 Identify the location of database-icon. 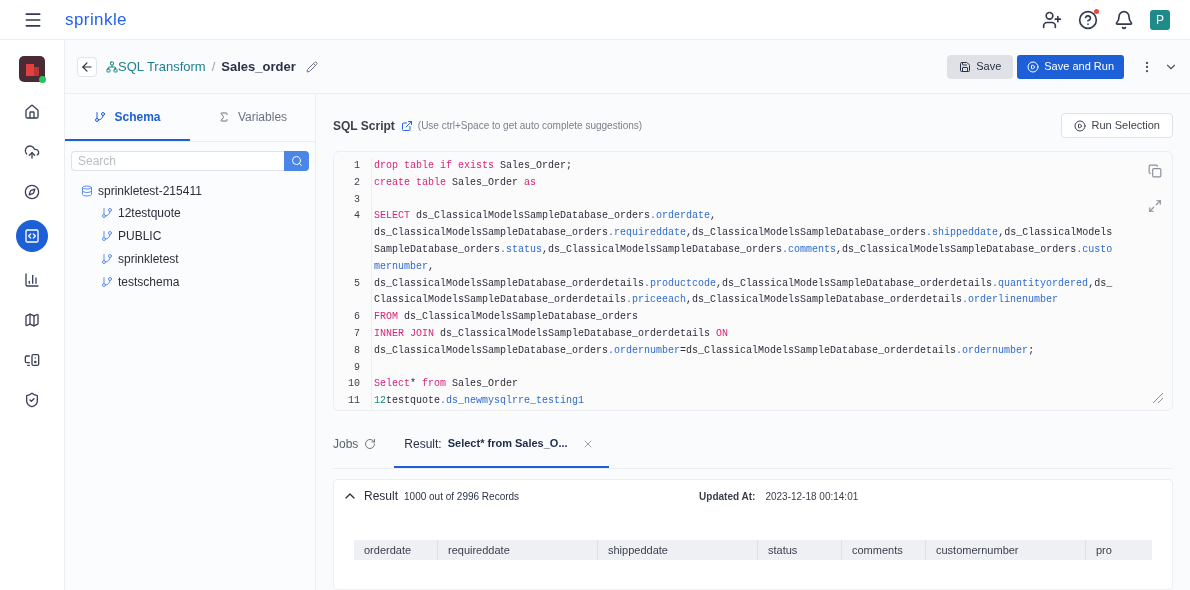
(87, 191).